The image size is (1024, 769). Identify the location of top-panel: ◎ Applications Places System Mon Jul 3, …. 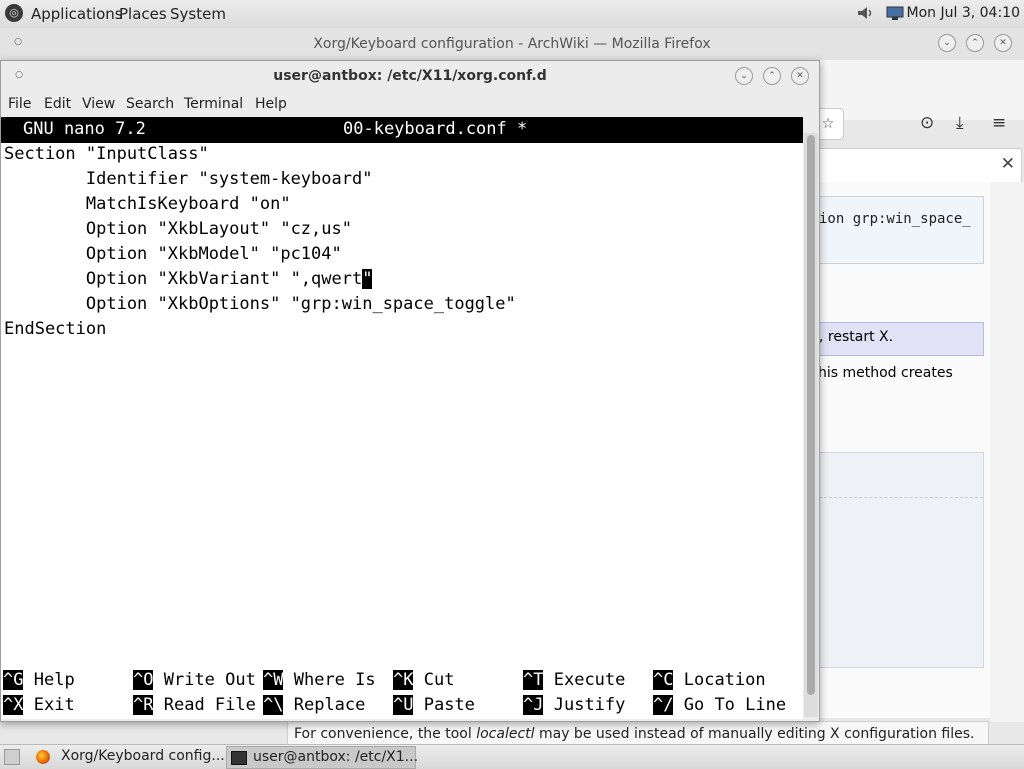
(512, 14).